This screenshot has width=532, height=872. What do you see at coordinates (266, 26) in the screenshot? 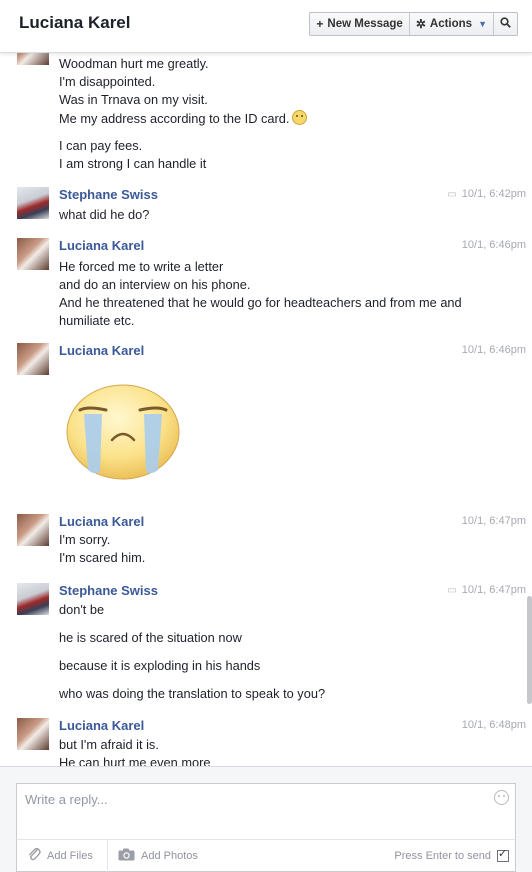
I see `conversation-header: Luciana Karel + New Message ✲ Actions ▼` at bounding box center [266, 26].